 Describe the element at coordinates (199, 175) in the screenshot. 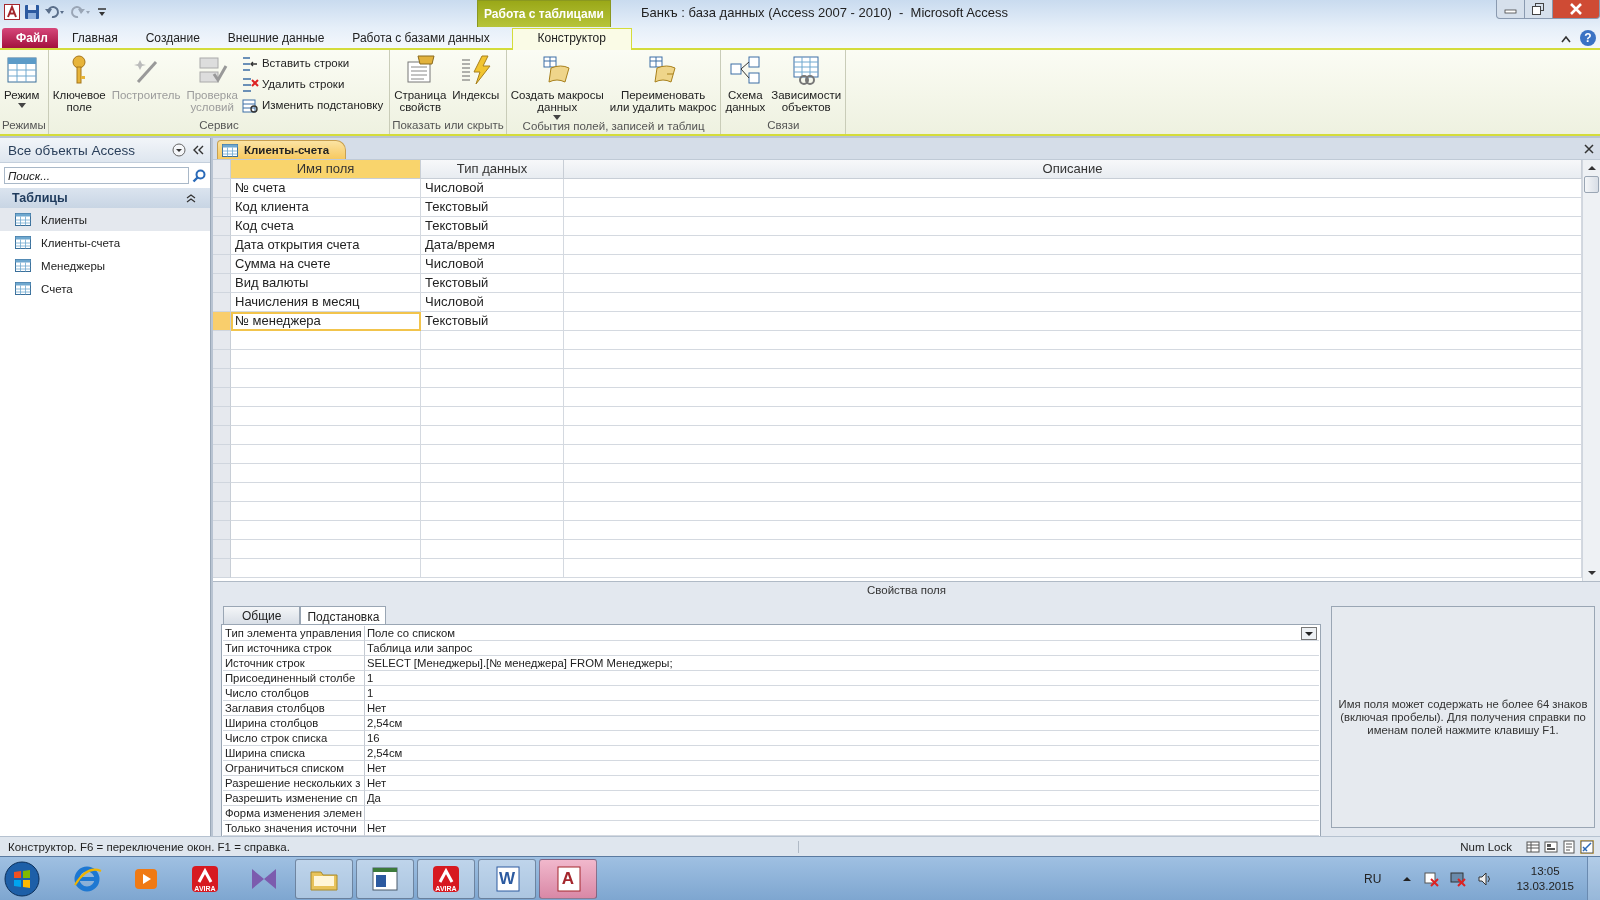

I see `search-icon` at that location.